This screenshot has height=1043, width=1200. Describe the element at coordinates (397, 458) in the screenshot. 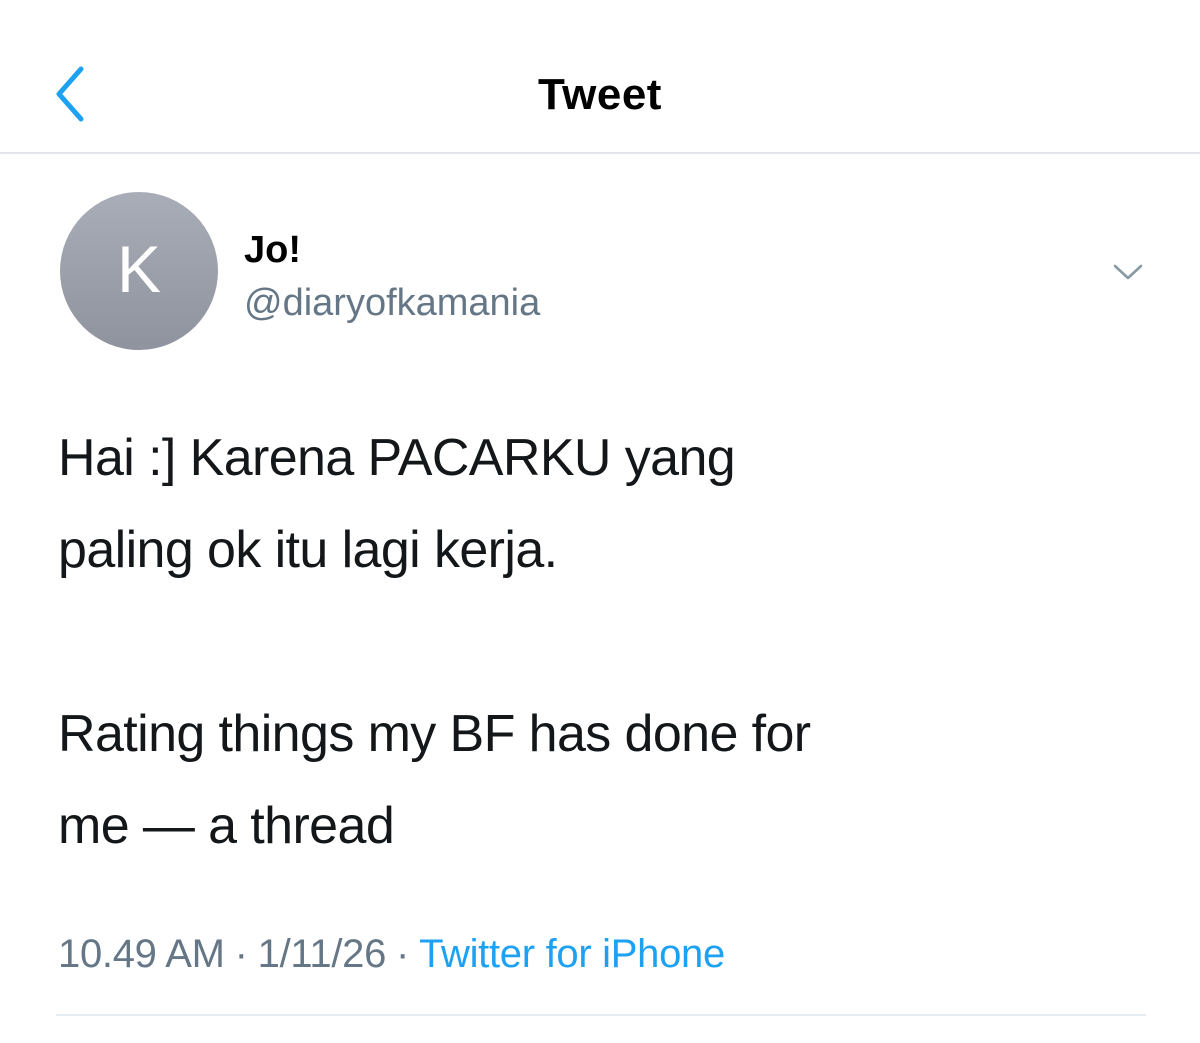

I see `tweet-text-line: Hai :] Karena PACARKU yang` at that location.